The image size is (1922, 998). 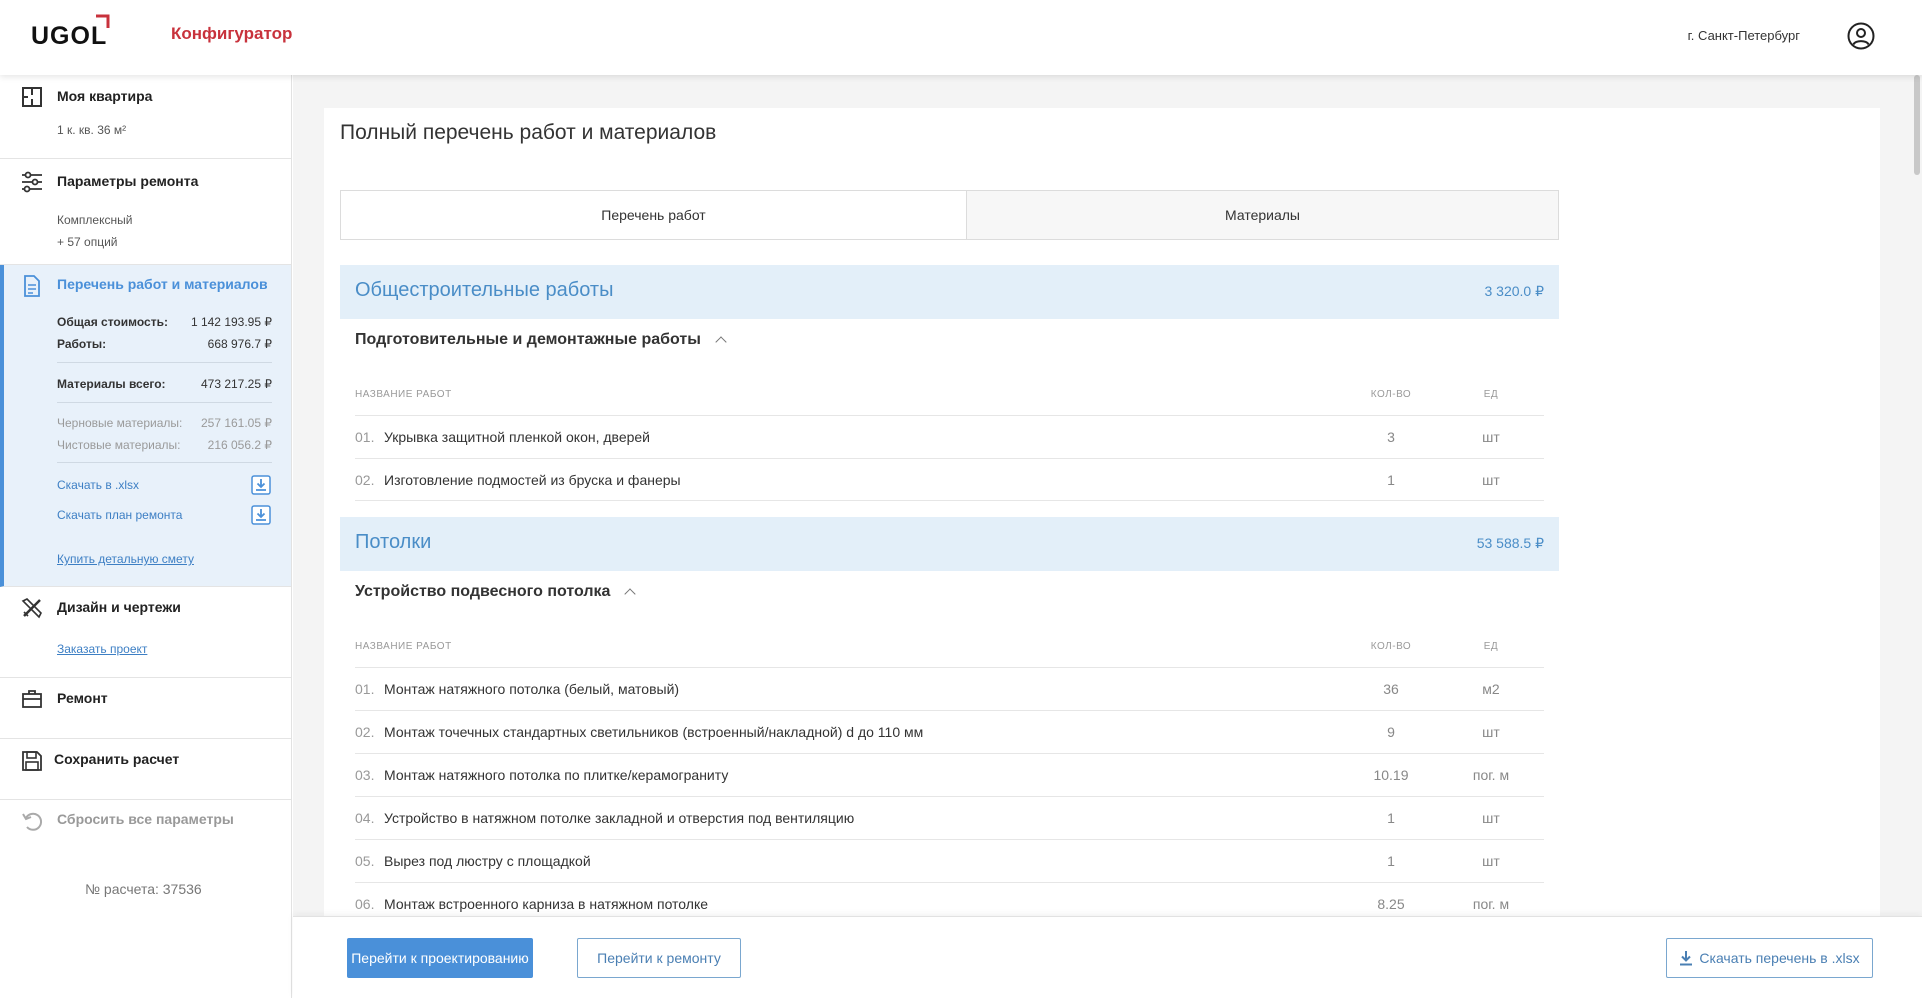 I want to click on summary-rough-materials: Черновые материалы: 257 161.05 ₽, so click(x=164, y=423).